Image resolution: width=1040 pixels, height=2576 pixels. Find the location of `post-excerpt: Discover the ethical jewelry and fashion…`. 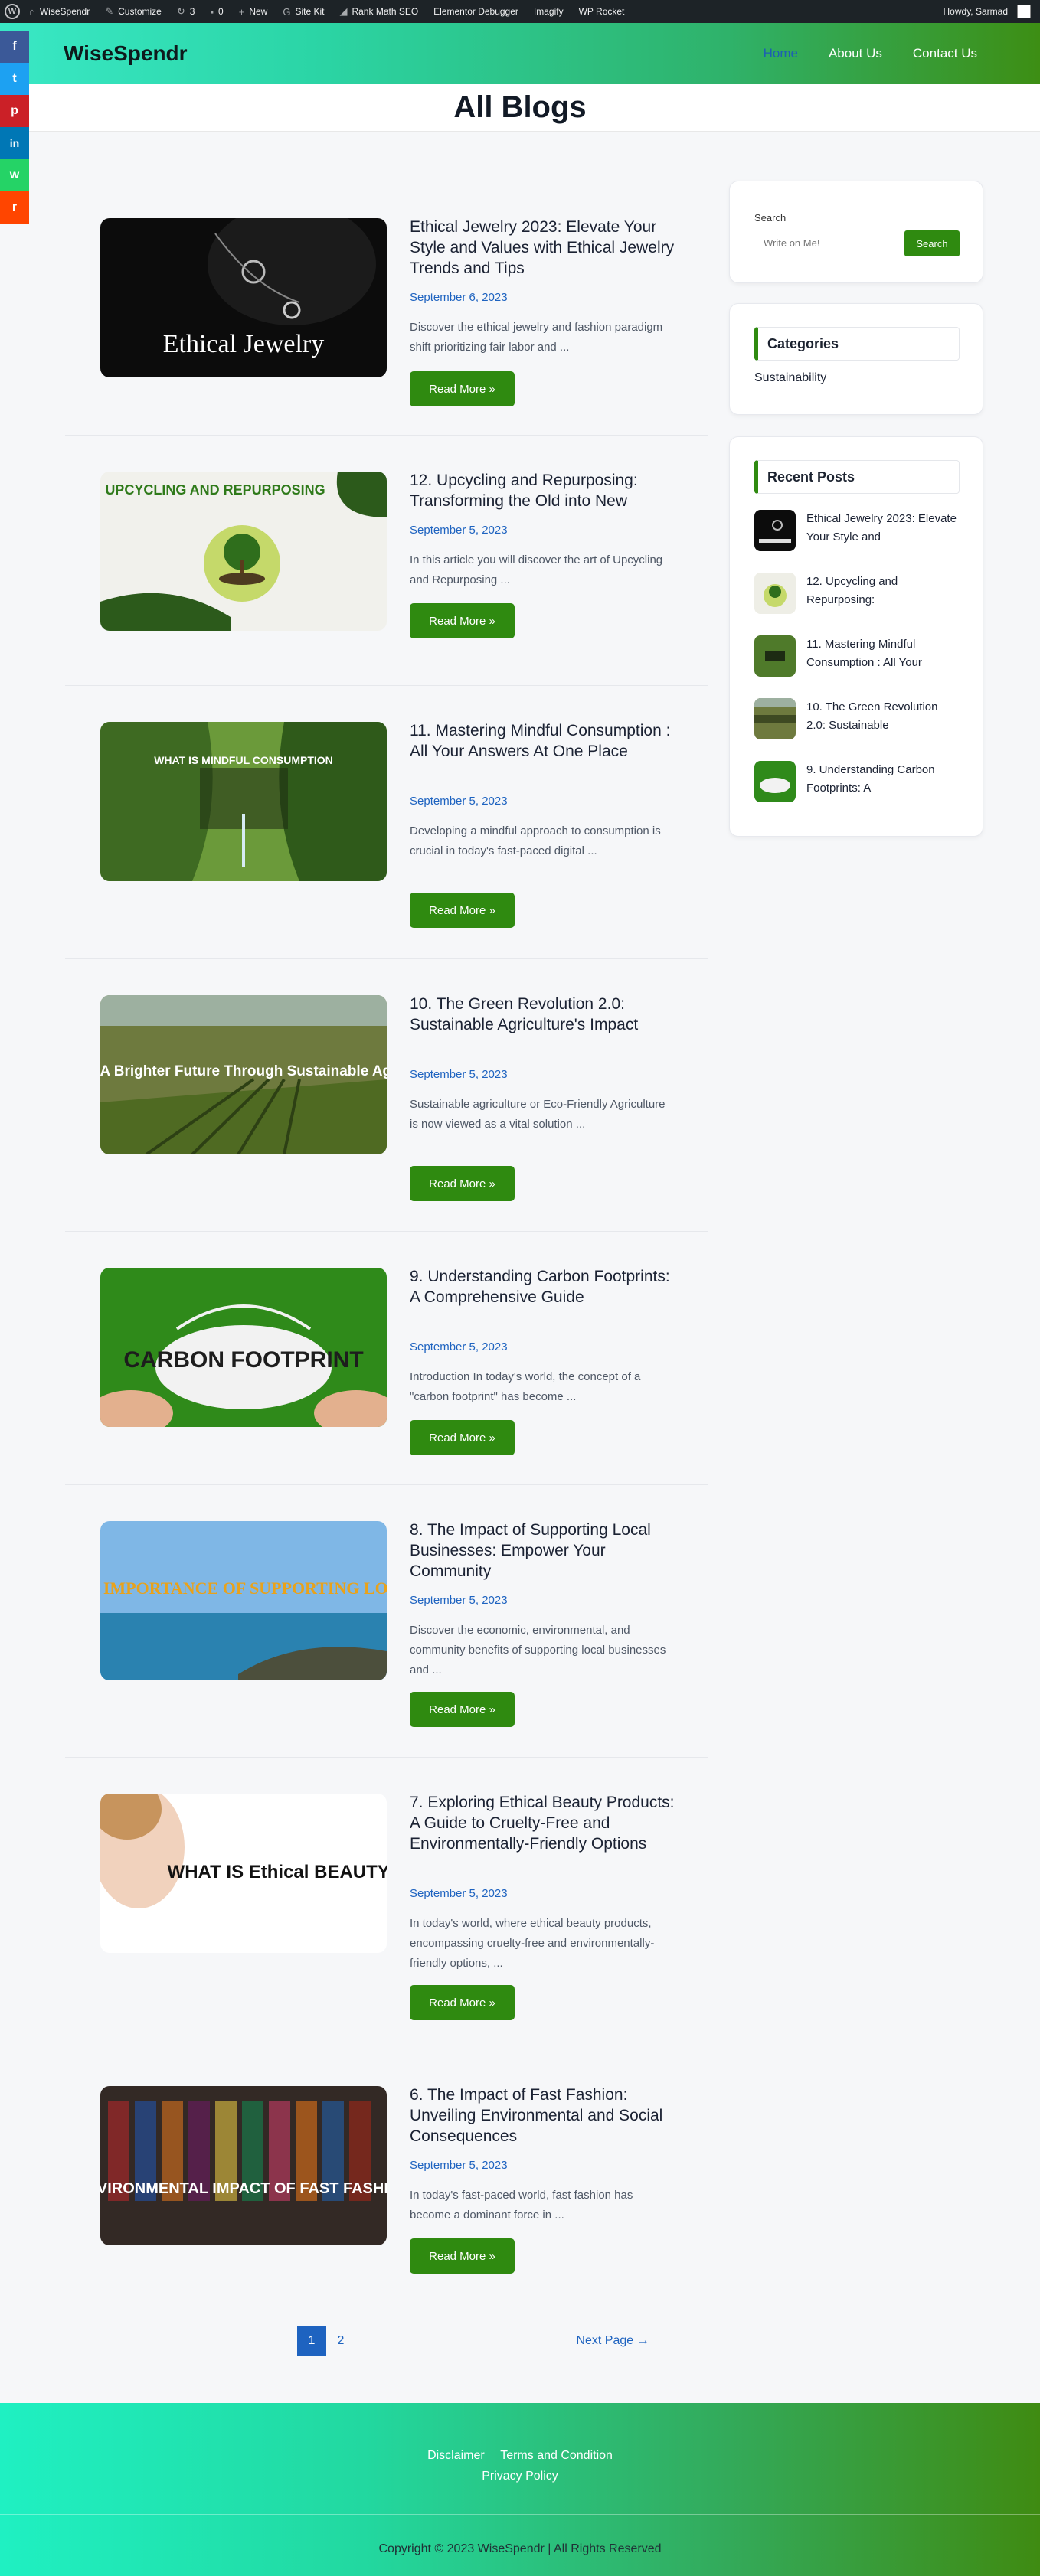

post-excerpt: Discover the ethical jewelry and fashion… is located at coordinates (537, 337).